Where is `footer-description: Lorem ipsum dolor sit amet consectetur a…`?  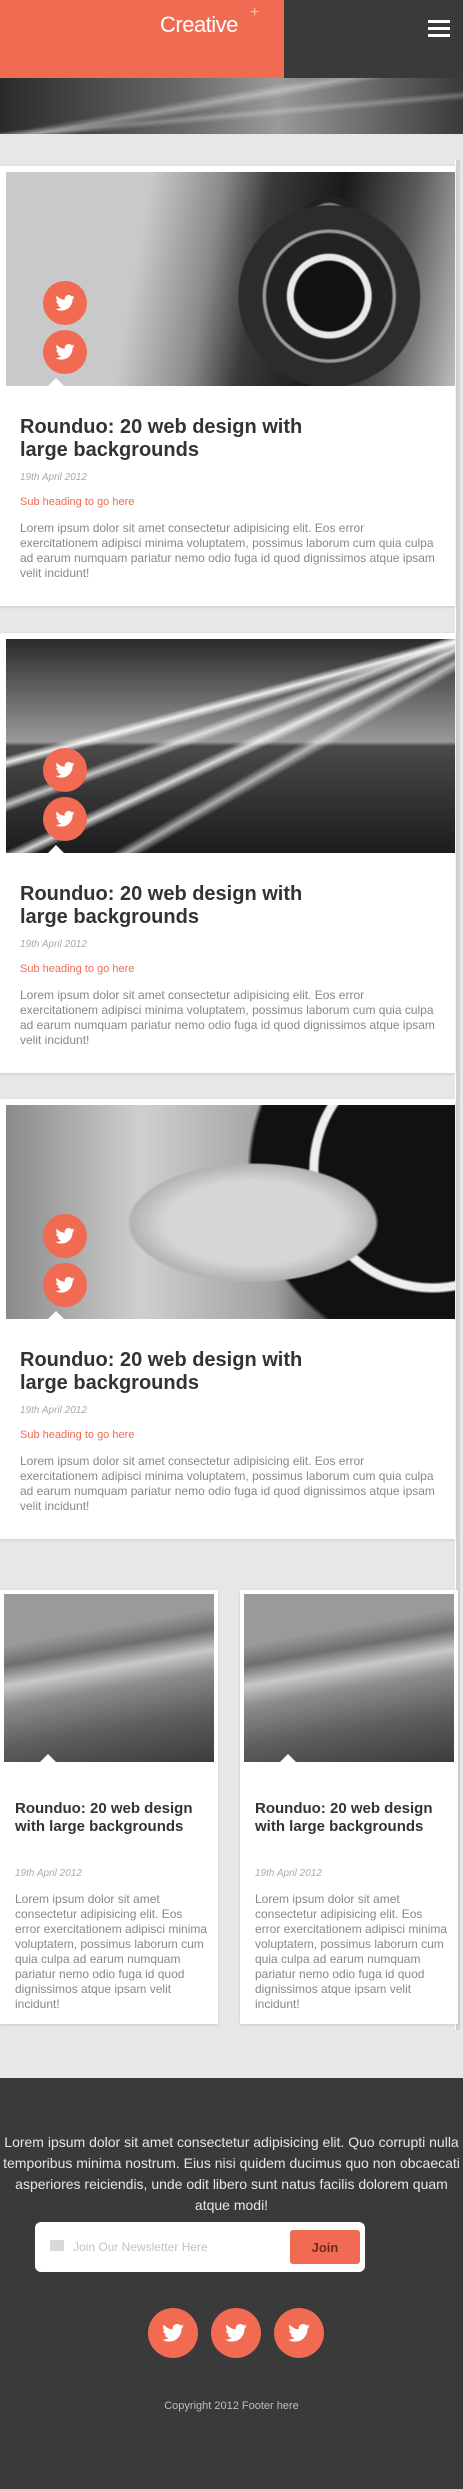 footer-description: Lorem ipsum dolor sit amet consectetur a… is located at coordinates (231, 2173).